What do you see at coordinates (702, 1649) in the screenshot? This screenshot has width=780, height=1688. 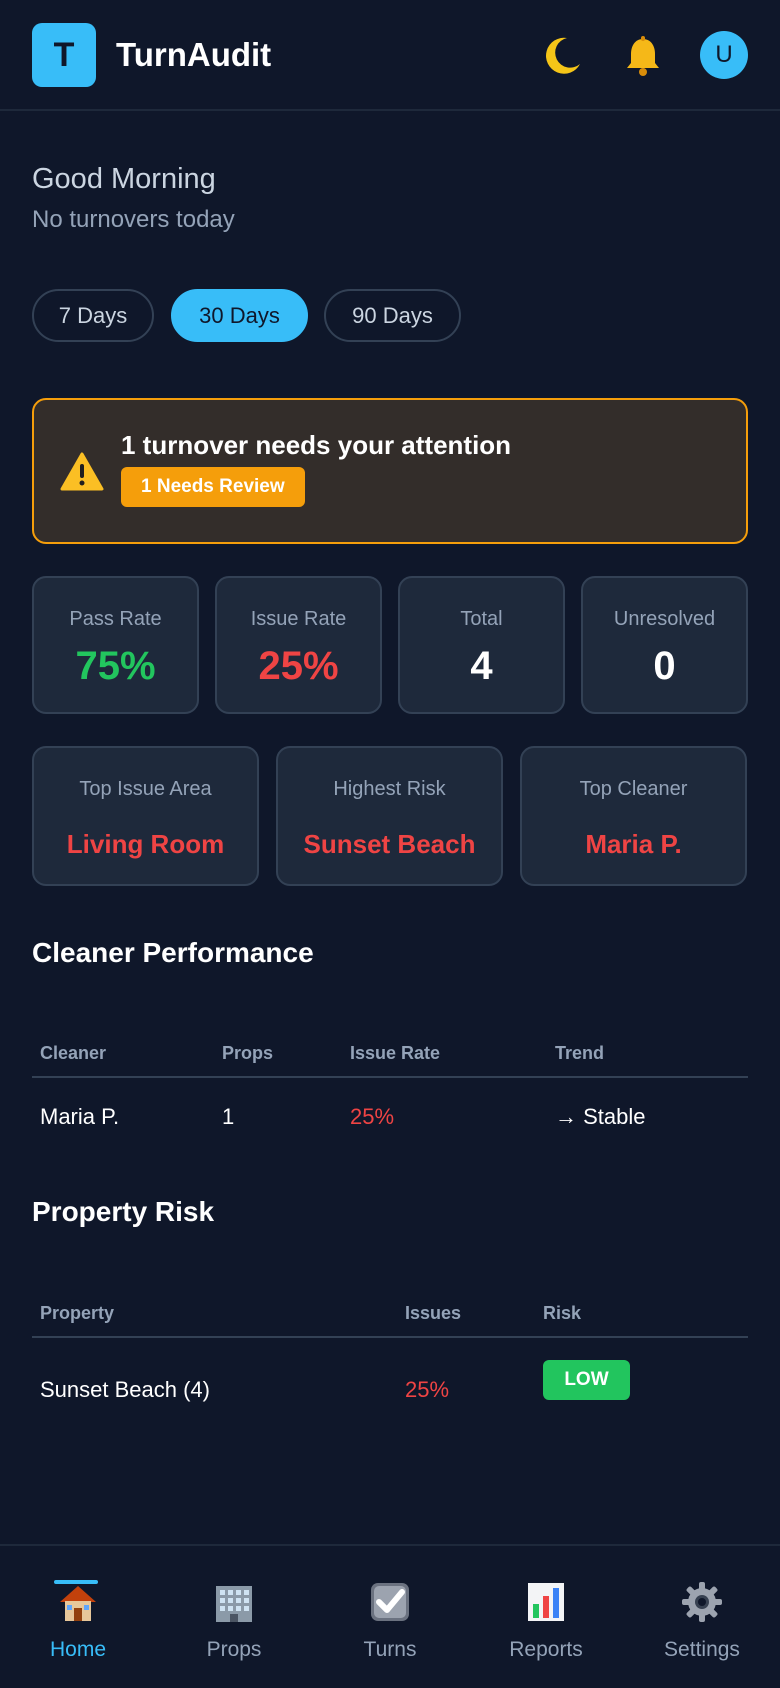 I see `nav-label: Settings` at bounding box center [702, 1649].